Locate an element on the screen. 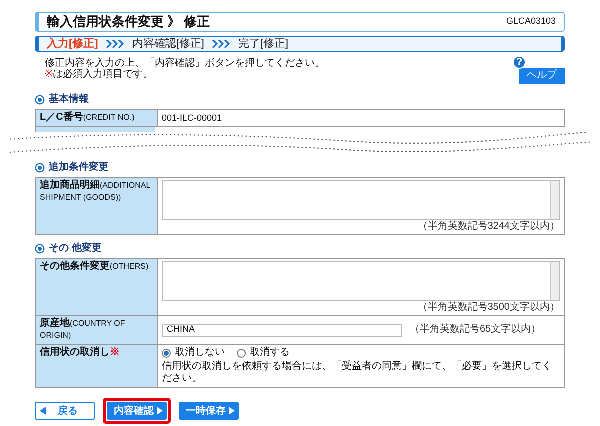  label-cell: 追加商品明細(ADDITIONAL SHIPMENT (GOODS)) is located at coordinates (97, 206).